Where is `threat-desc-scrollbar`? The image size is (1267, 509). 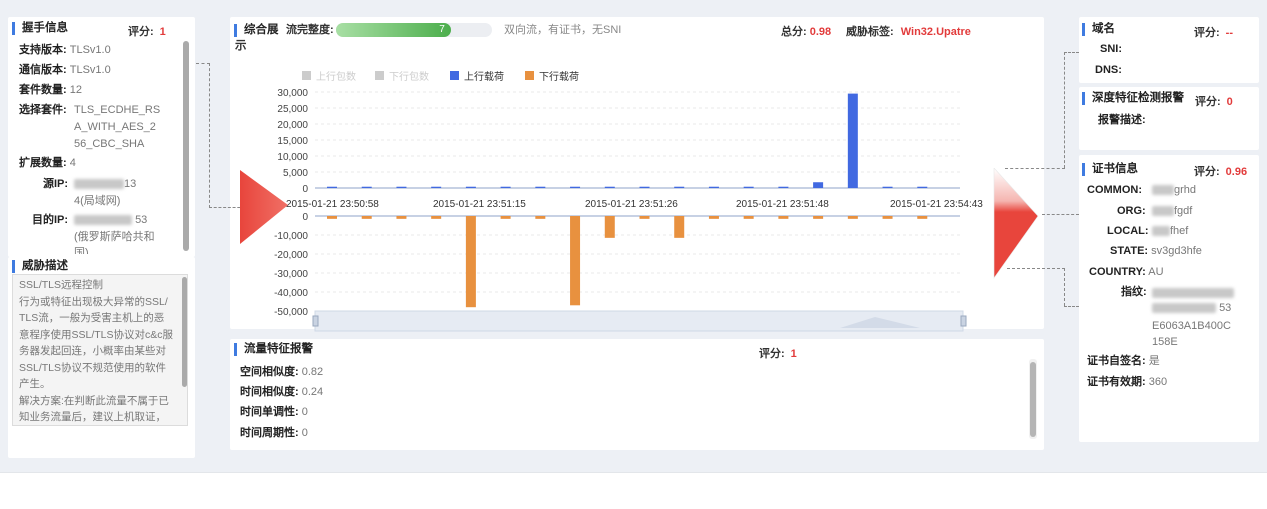 threat-desc-scrollbar is located at coordinates (184, 332).